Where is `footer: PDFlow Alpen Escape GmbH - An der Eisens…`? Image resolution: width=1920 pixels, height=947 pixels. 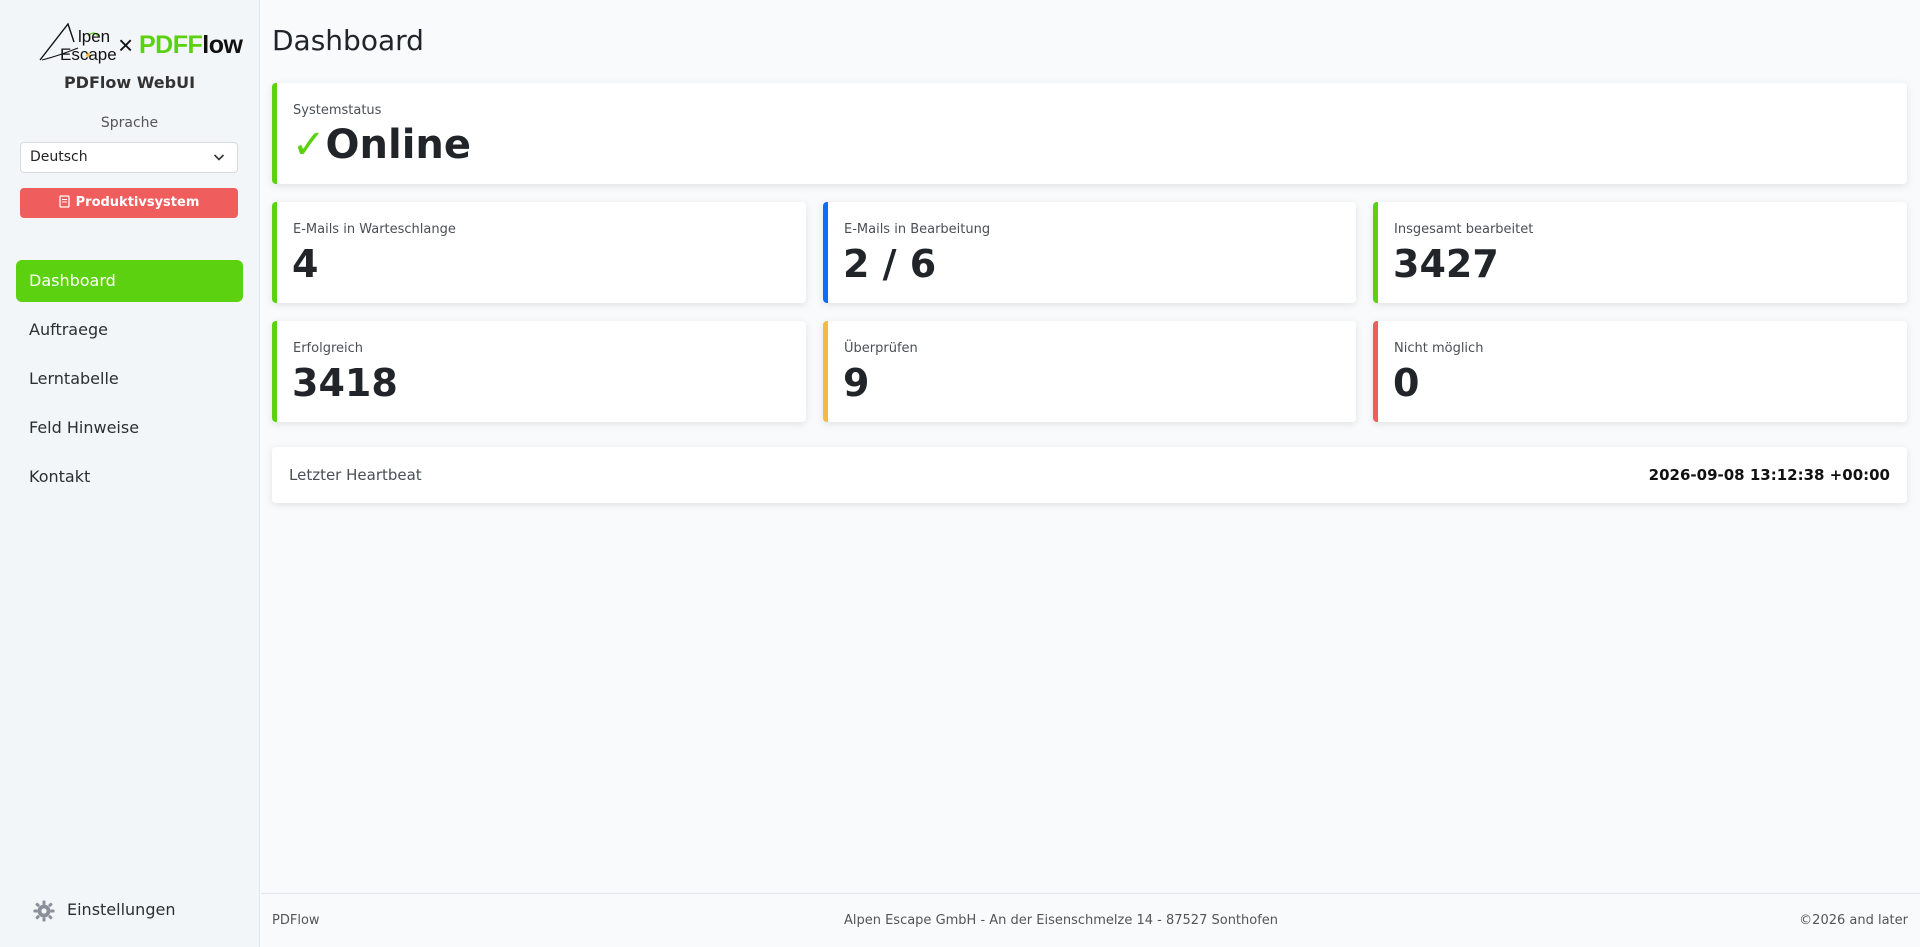
footer: PDFlow Alpen Escape GmbH - An der Eisens… is located at coordinates (1090, 920).